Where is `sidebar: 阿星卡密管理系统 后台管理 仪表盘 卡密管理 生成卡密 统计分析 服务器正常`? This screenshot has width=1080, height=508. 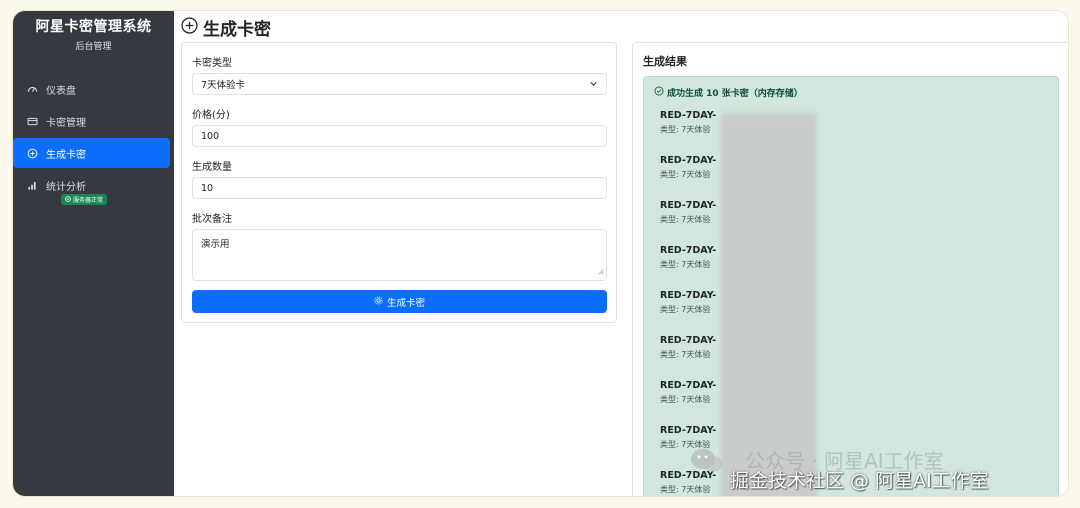 sidebar: 阿星卡密管理系统 后台管理 仪表盘 卡密管理 生成卡密 统计分析 服务器正常 is located at coordinates (93, 253).